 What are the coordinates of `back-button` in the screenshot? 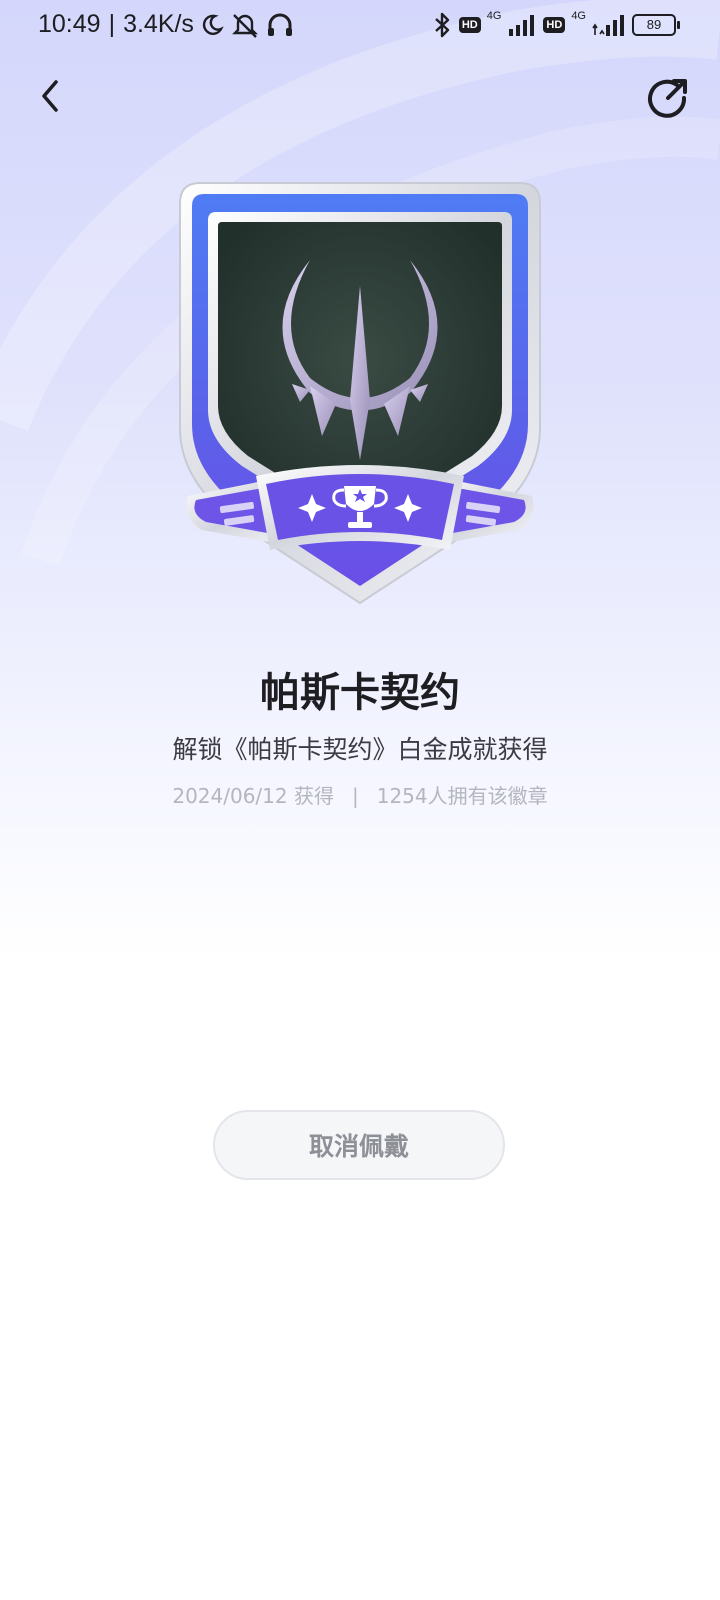 It's located at (50, 96).